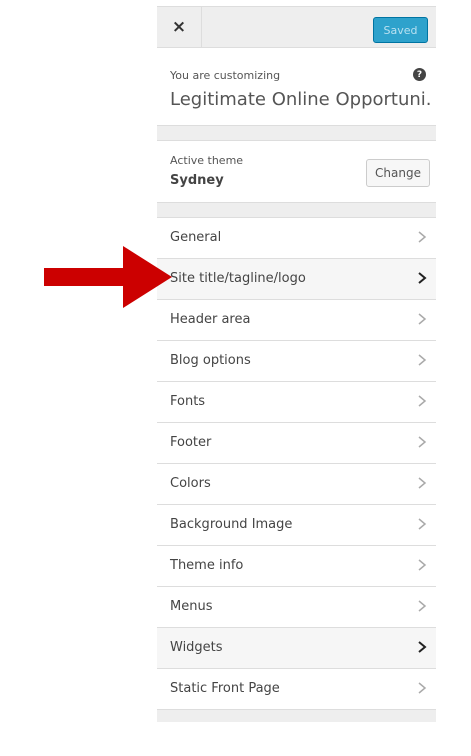 The height and width of the screenshot is (756, 471). I want to click on menu-item-label: Blog options, so click(210, 360).